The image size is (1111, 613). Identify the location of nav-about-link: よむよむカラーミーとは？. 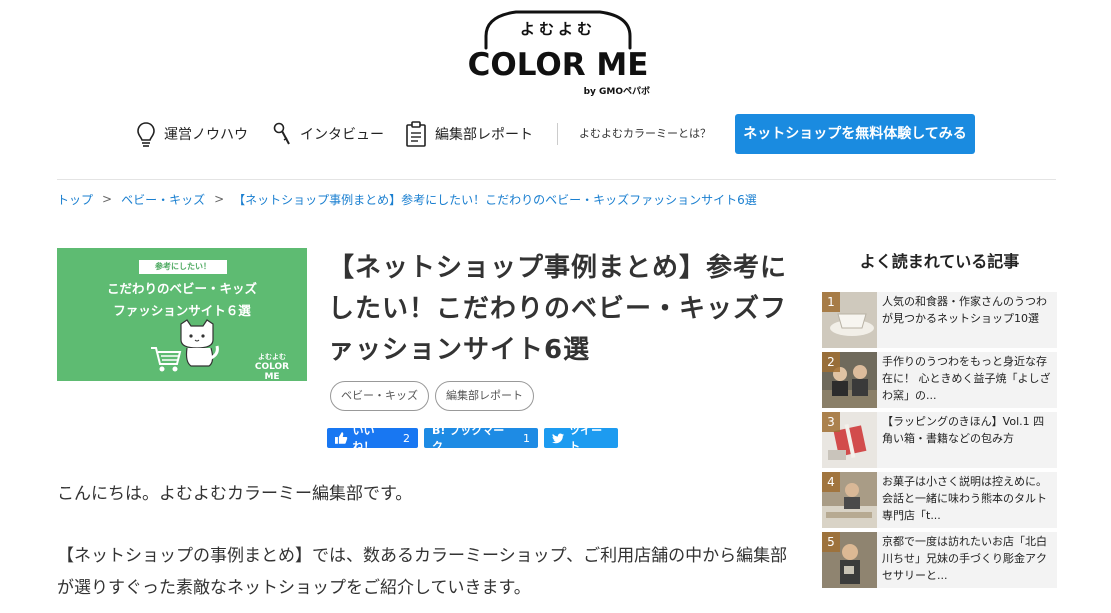
(645, 134).